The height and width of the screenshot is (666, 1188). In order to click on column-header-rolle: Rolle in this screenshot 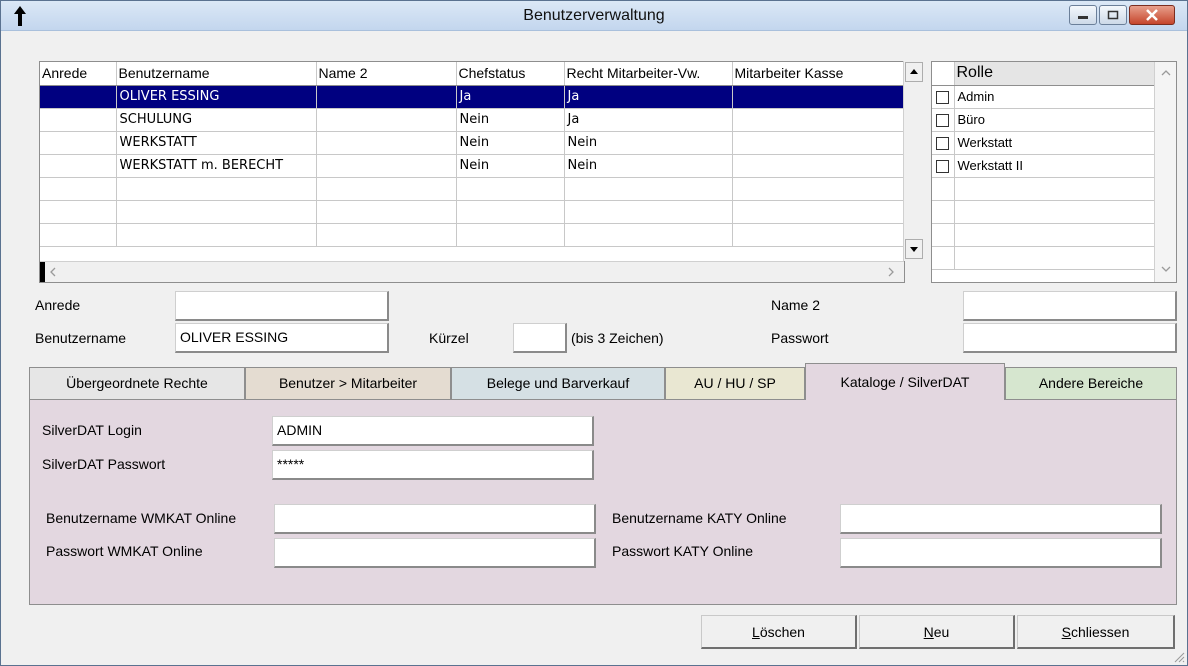, I will do `click(1054, 74)`.